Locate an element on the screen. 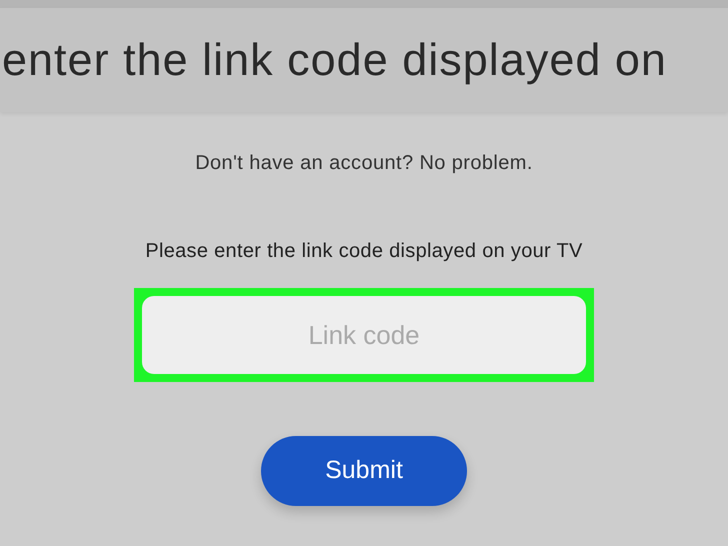 The image size is (728, 546). prompt-text: Please enter the link code displayed on your TV is located at coordinates (364, 251).